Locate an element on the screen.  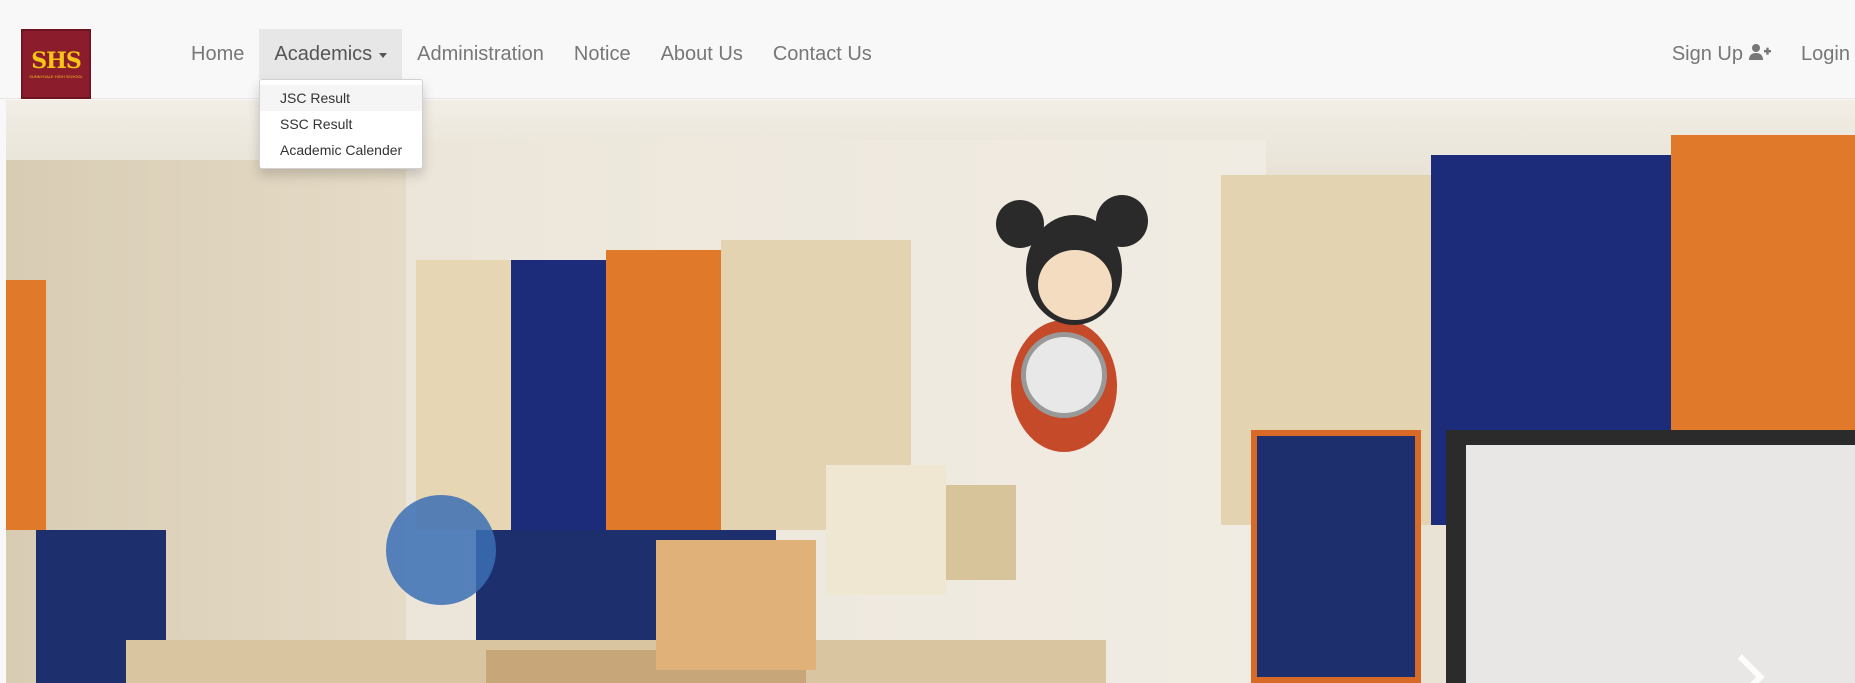
nav-notice: Notice is located at coordinates (602, 54).